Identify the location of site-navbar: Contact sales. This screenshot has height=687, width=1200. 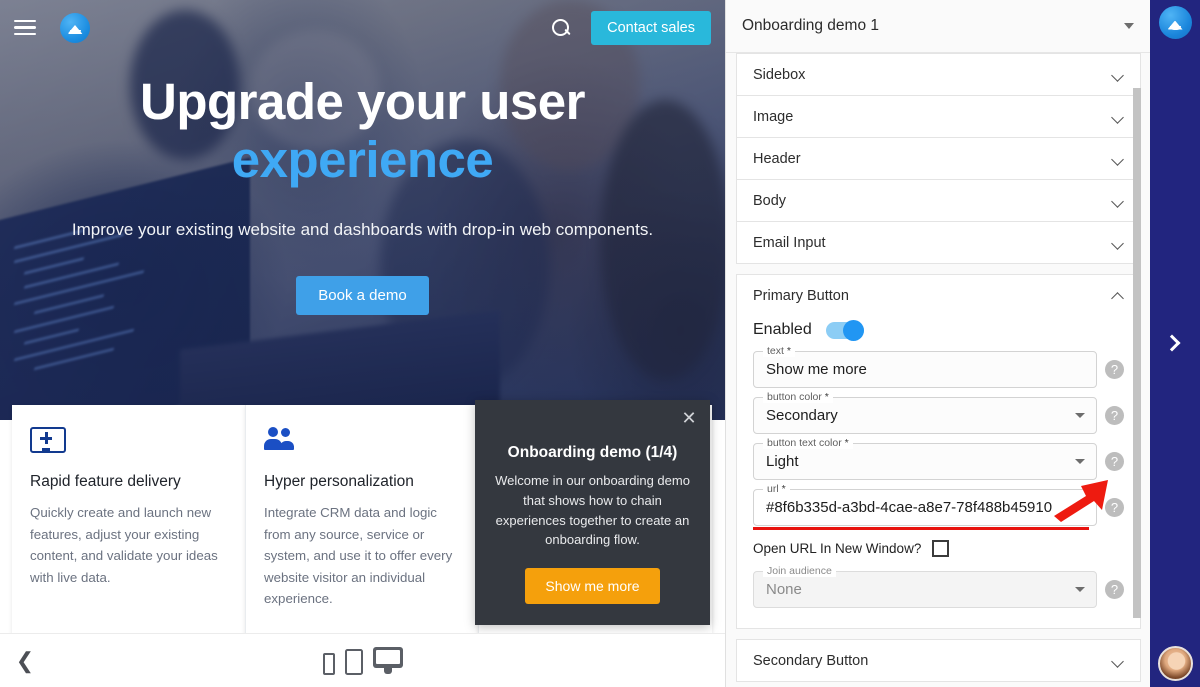
(362, 27).